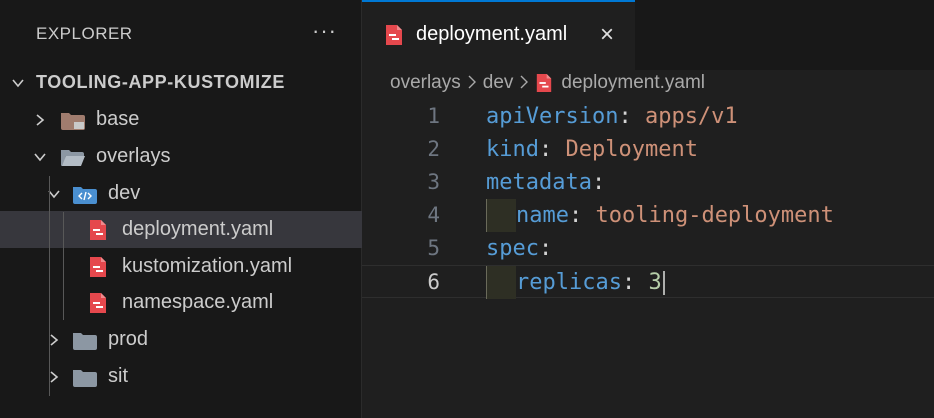  What do you see at coordinates (128, 339) in the screenshot?
I see `tree-item-label: prod` at bounding box center [128, 339].